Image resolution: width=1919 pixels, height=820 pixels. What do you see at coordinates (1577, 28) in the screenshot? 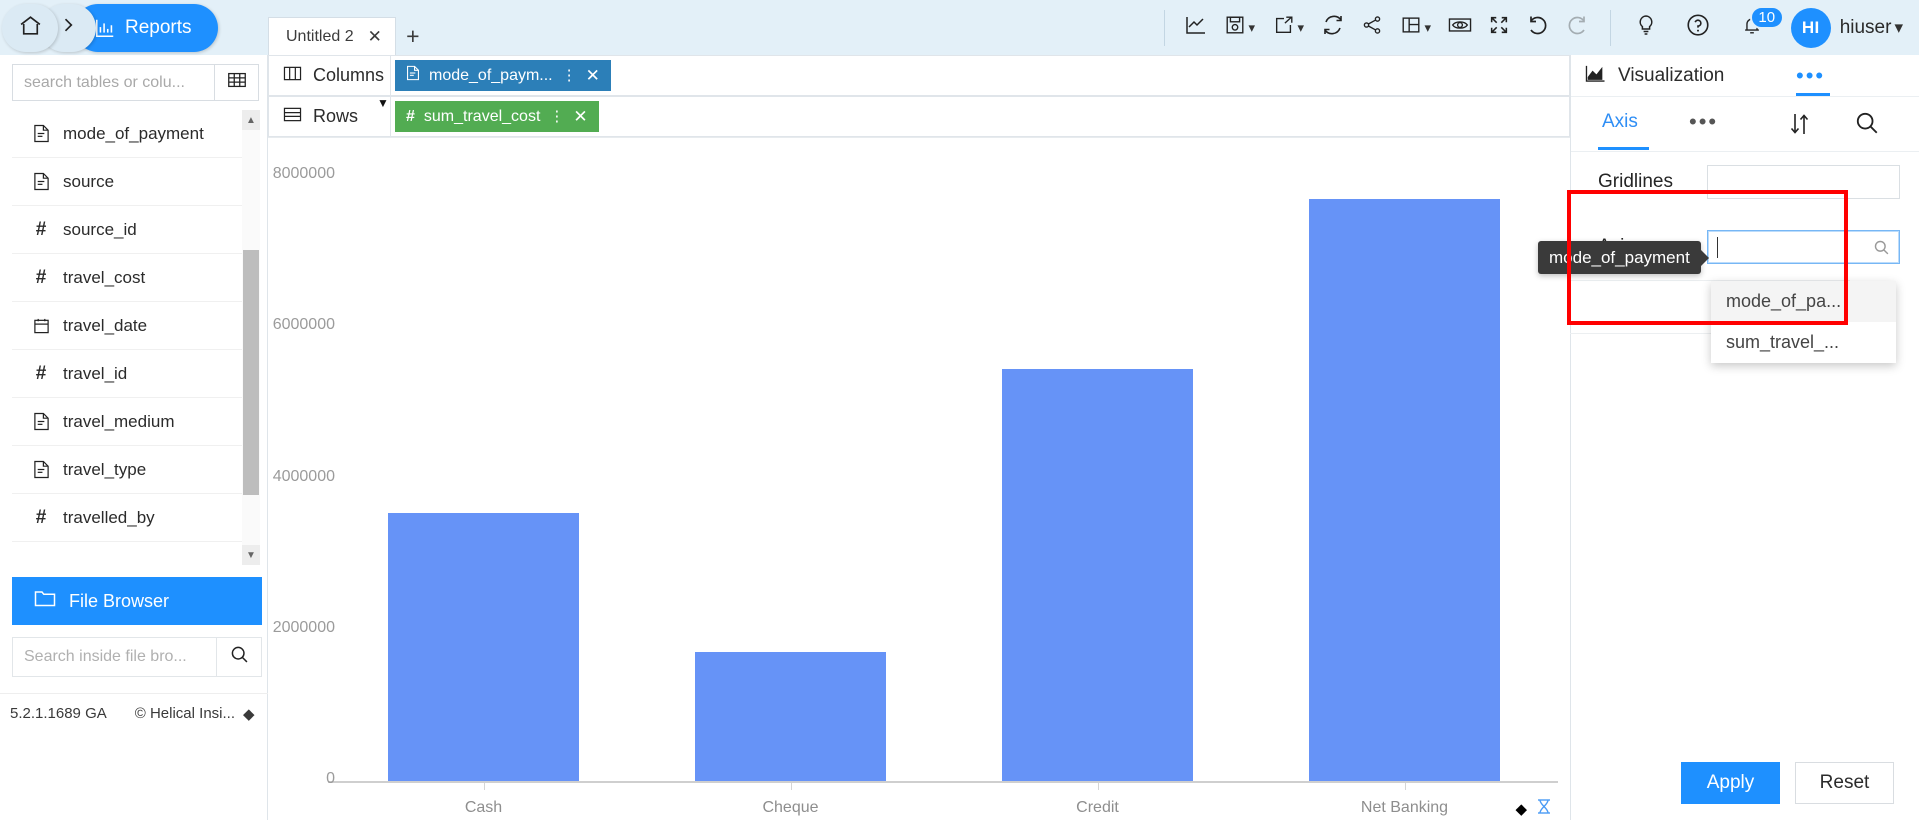
I see `redo-button` at bounding box center [1577, 28].